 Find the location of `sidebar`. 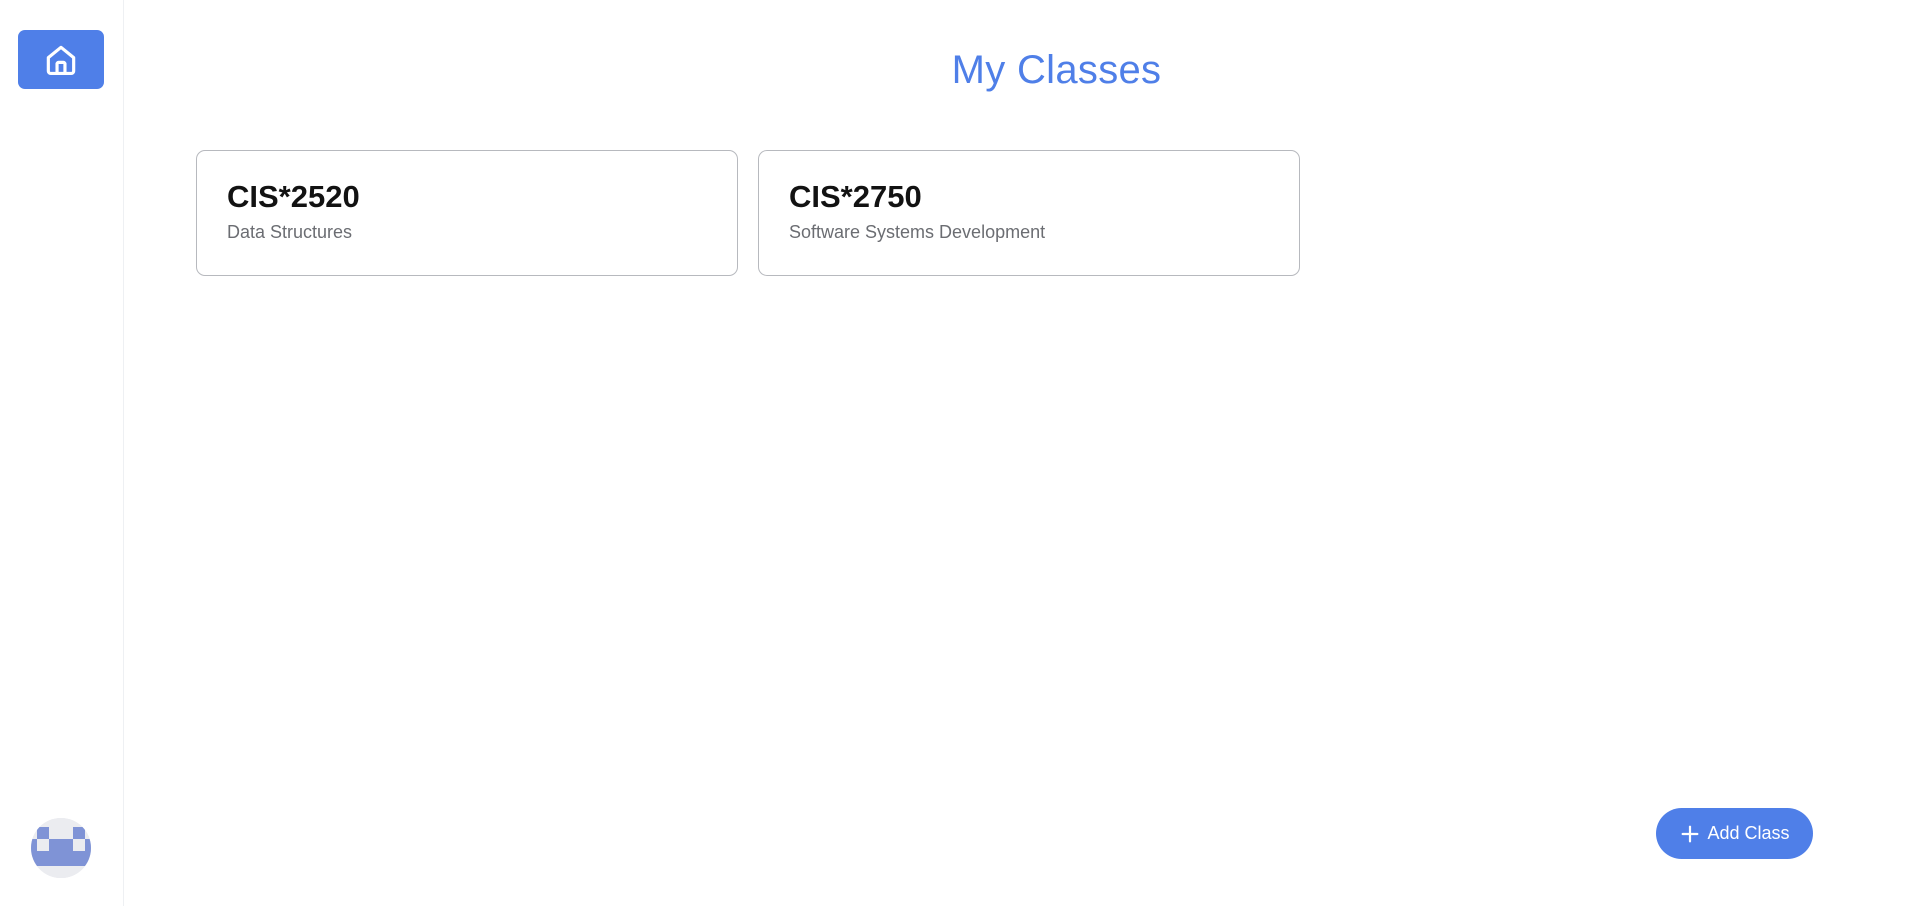

sidebar is located at coordinates (62, 453).